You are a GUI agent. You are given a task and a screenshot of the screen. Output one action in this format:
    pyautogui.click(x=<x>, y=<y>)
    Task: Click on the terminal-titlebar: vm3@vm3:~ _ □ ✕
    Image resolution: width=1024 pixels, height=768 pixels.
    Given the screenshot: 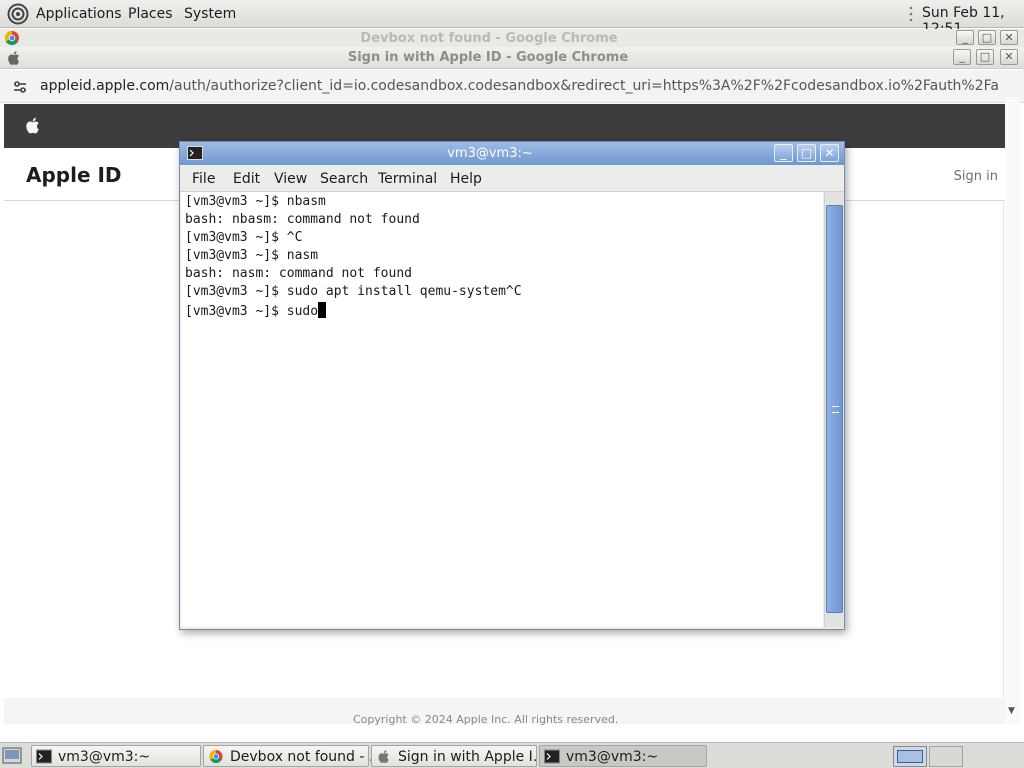 What is the action you would take?
    pyautogui.click(x=512, y=153)
    